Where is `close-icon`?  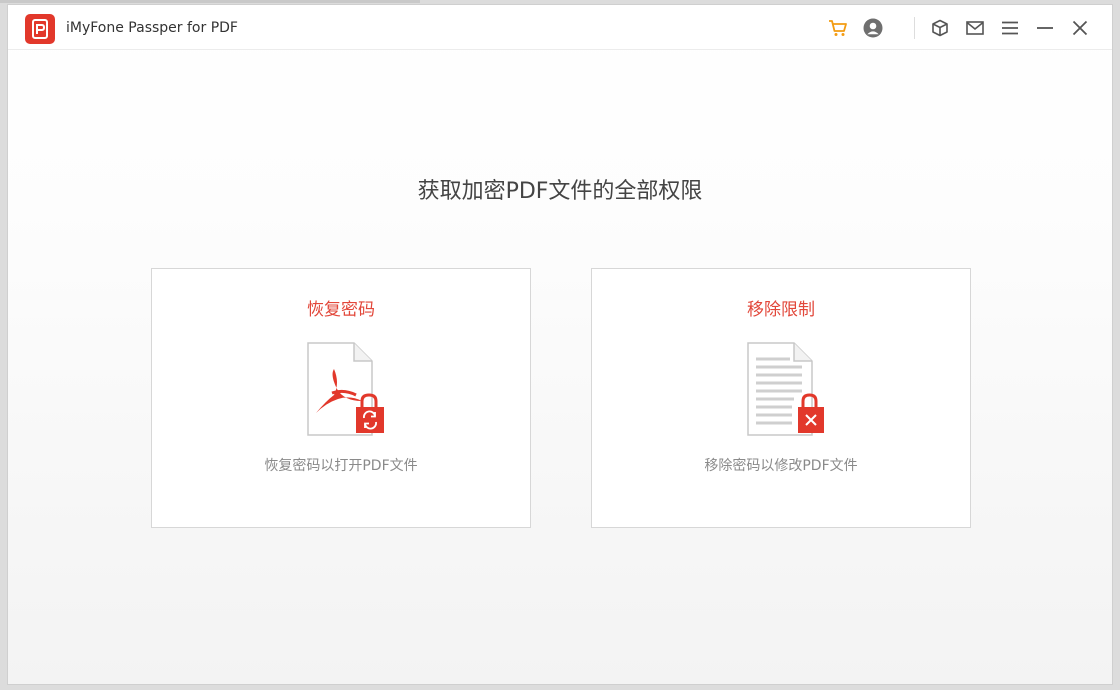
close-icon is located at coordinates (1080, 28).